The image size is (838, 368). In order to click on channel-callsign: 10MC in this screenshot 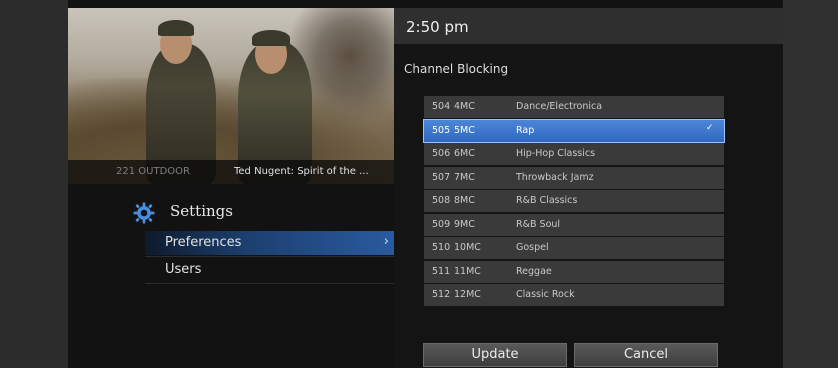, I will do `click(467, 247)`.